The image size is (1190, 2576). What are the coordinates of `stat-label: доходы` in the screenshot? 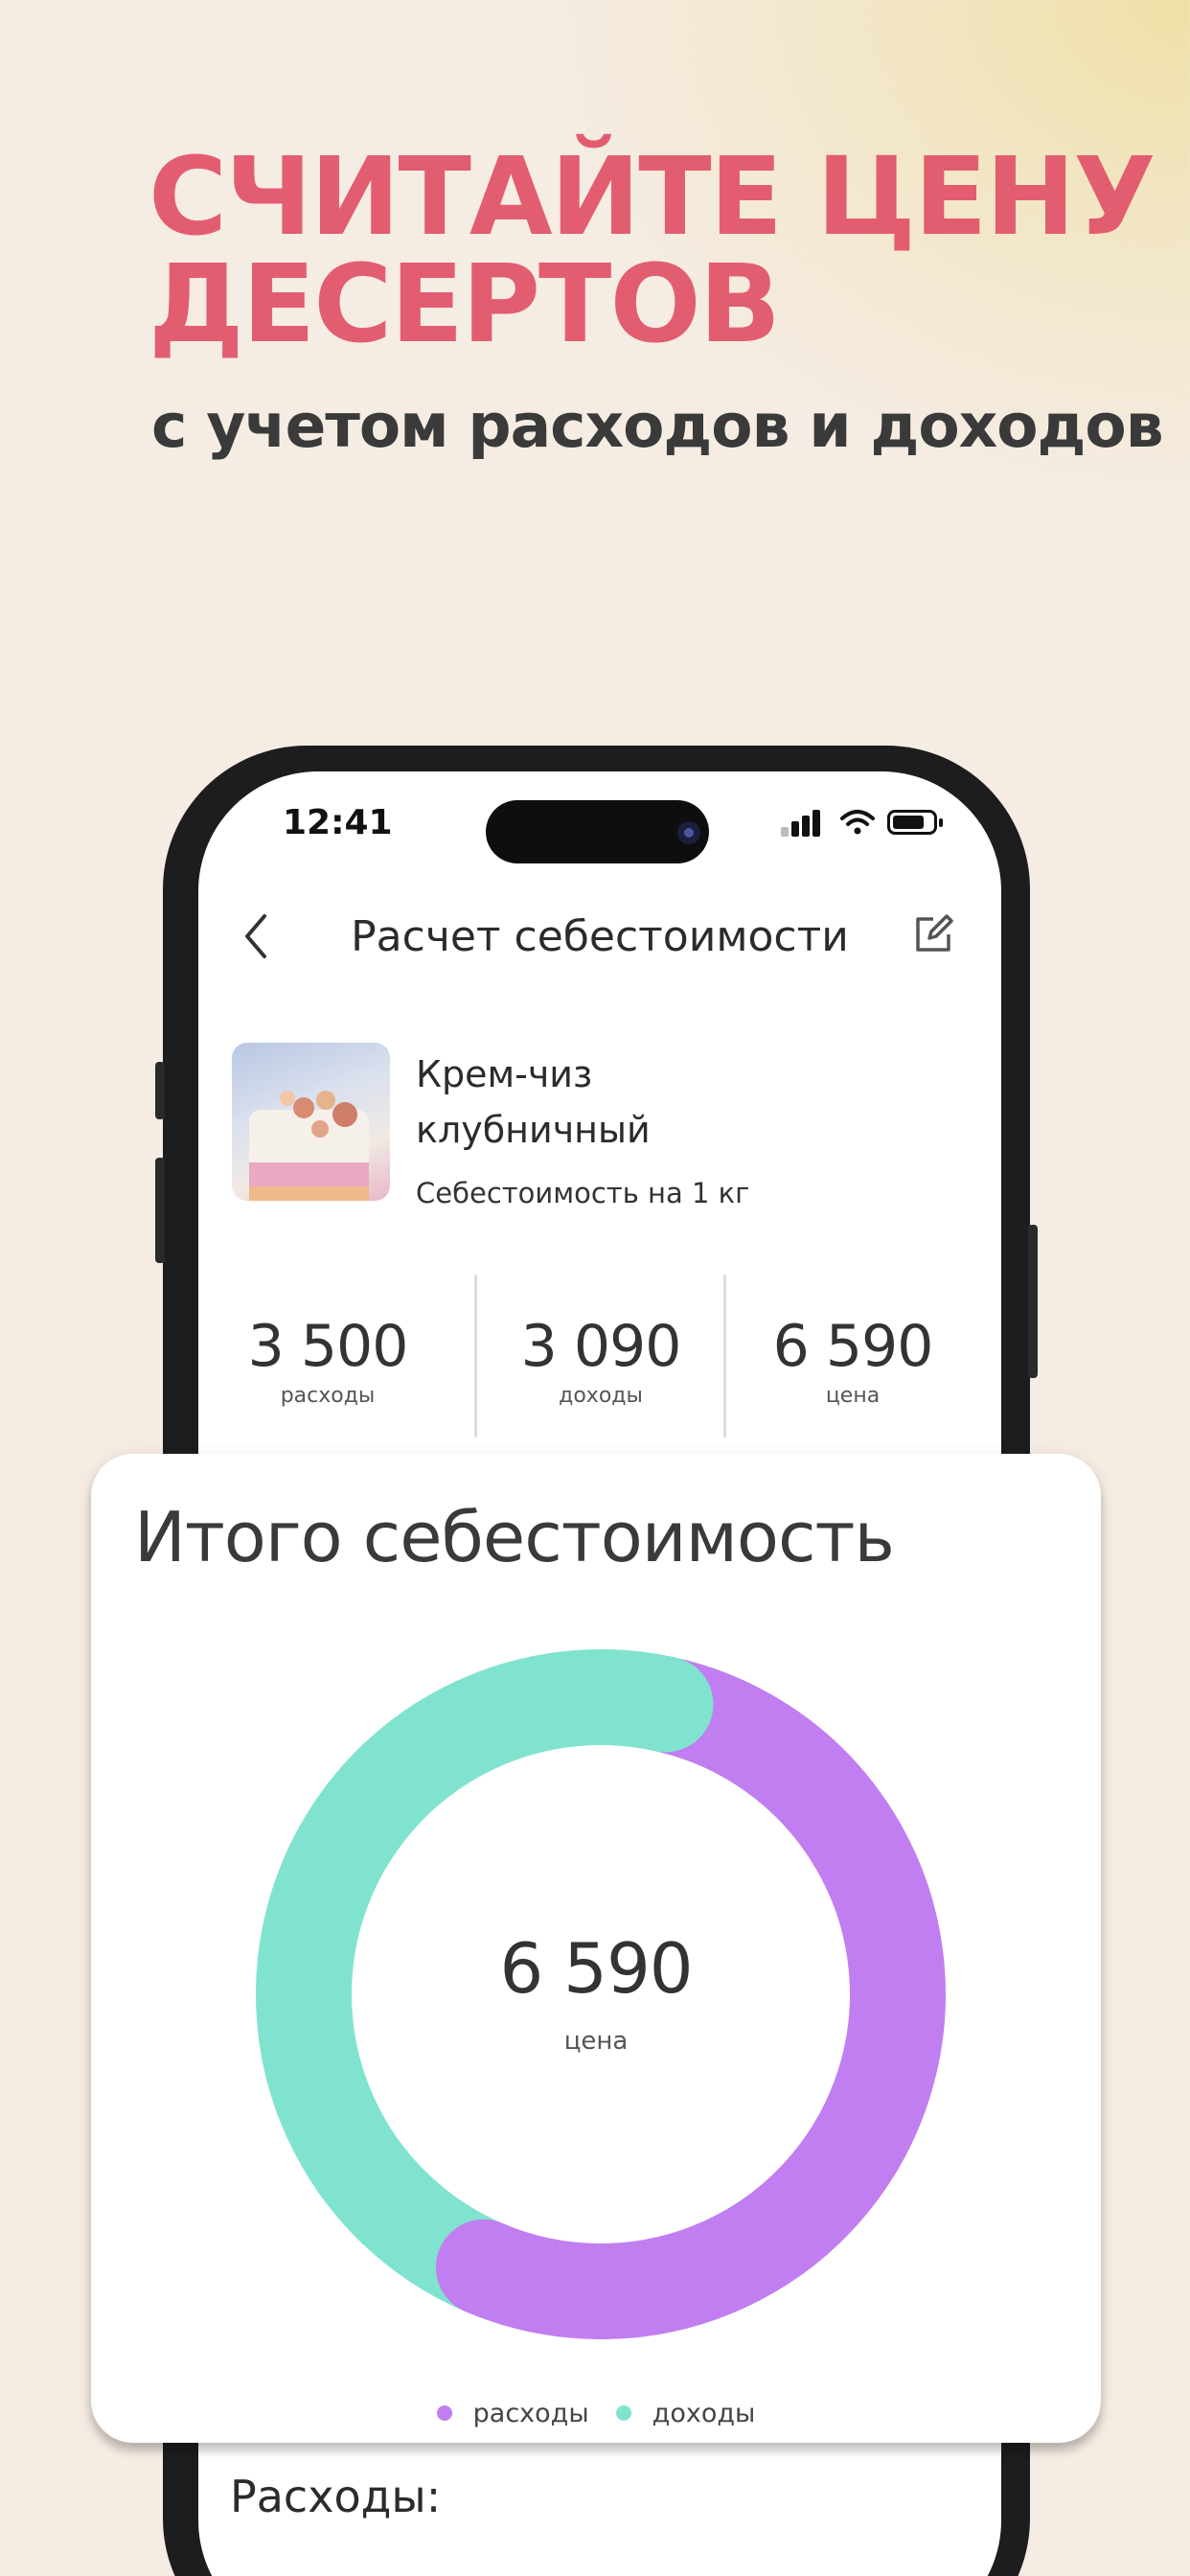 It's located at (601, 1396).